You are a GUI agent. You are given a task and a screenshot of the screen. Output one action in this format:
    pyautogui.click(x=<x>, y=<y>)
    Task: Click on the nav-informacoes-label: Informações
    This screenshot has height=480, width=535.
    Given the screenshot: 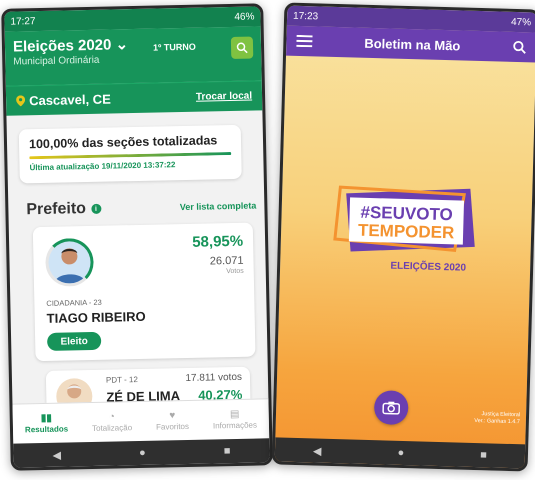 What is the action you would take?
    pyautogui.click(x=235, y=425)
    